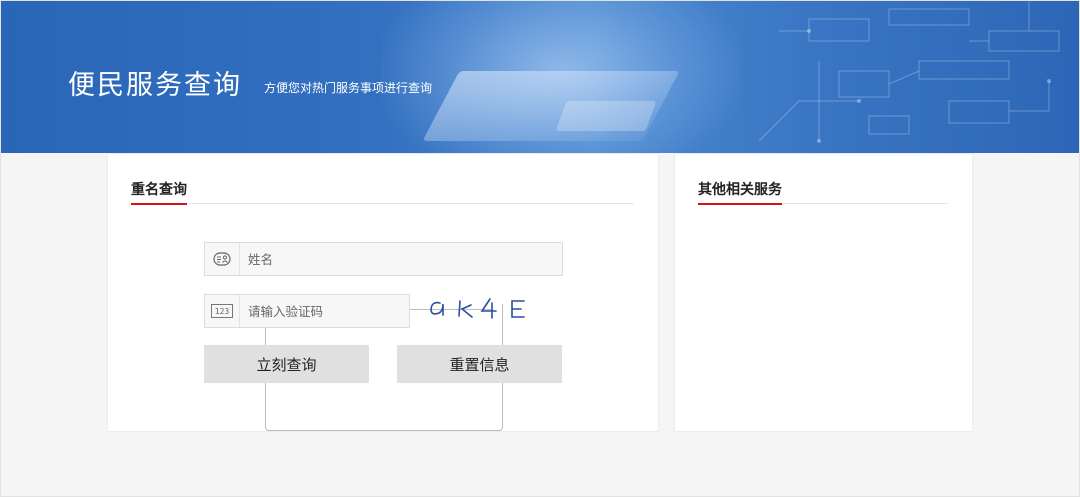 The height and width of the screenshot is (497, 1080). I want to click on svg-text: 123, so click(222, 311).